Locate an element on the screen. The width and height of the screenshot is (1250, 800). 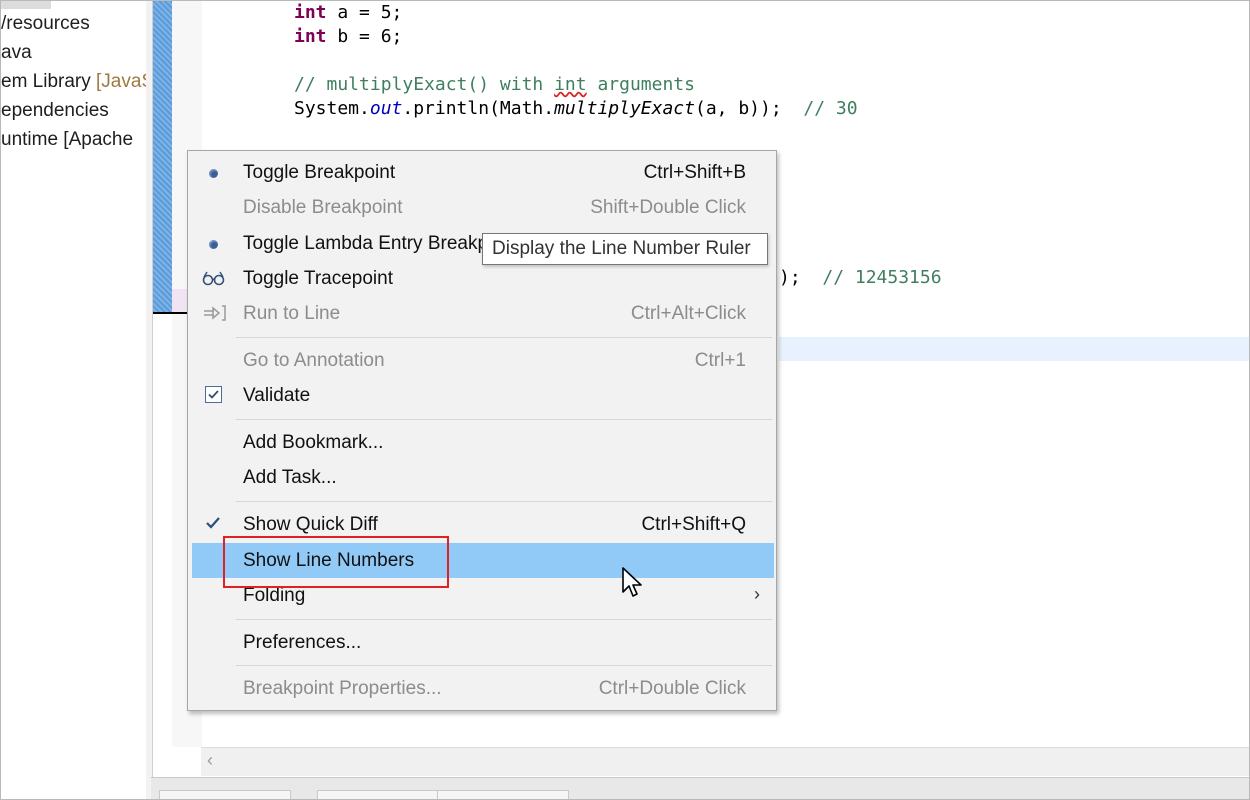
menu-item-validate: Validate is located at coordinates (483, 395).